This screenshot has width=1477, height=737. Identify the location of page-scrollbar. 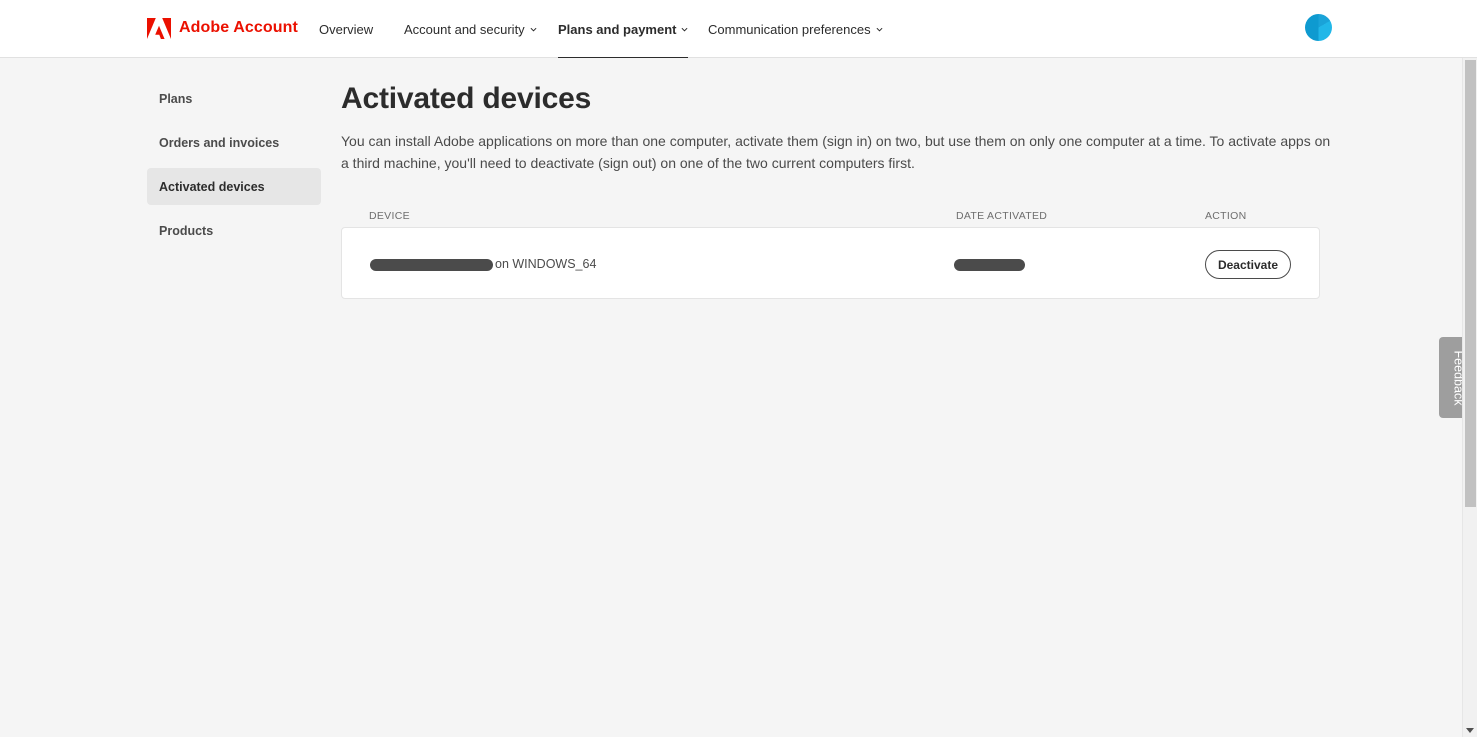
(1469, 397).